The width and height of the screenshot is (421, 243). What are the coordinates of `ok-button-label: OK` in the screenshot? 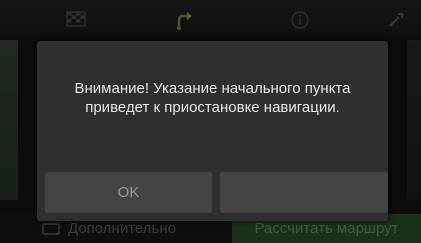 It's located at (128, 192).